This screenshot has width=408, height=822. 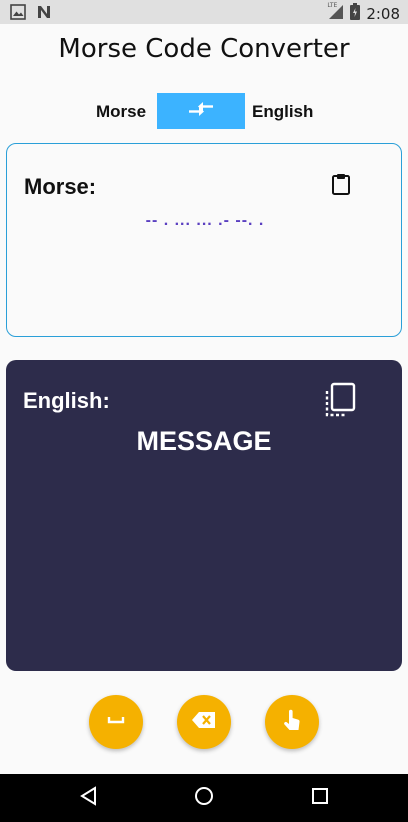 I want to click on touch-icon, so click(x=292, y=722).